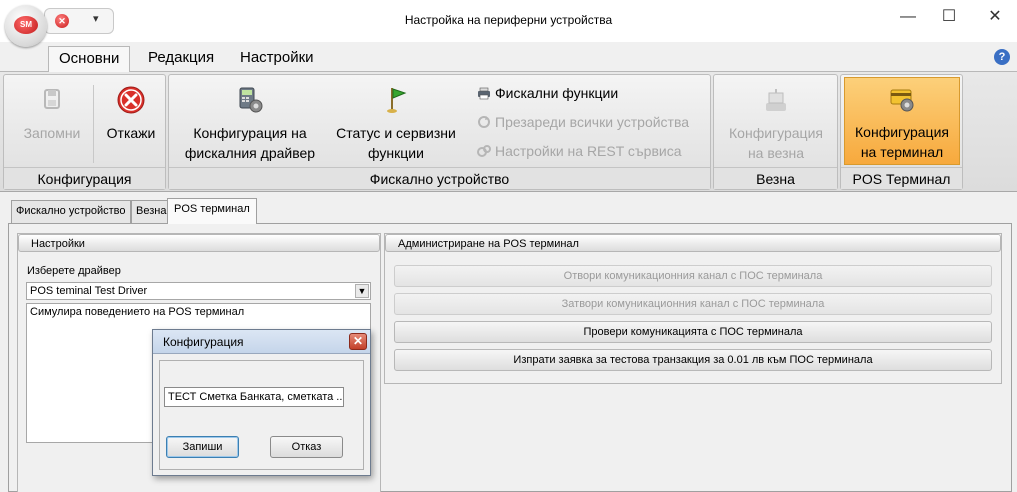 This screenshot has height=492, width=1017. What do you see at coordinates (358, 341) in the screenshot?
I see `close-icon: ✕` at bounding box center [358, 341].